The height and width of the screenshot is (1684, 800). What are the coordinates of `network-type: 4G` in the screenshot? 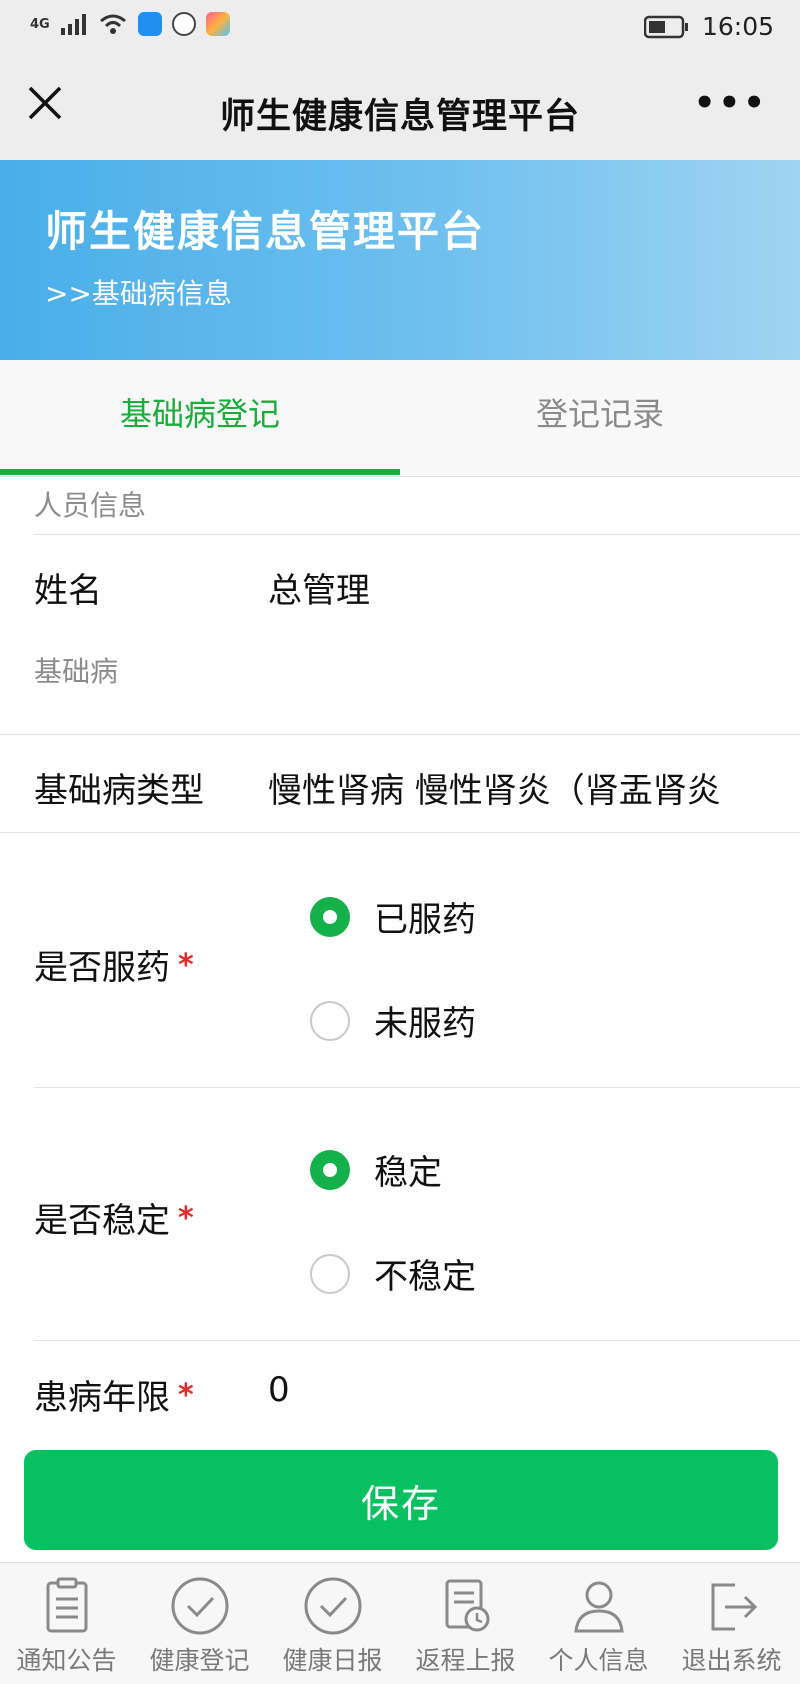 It's located at (40, 24).